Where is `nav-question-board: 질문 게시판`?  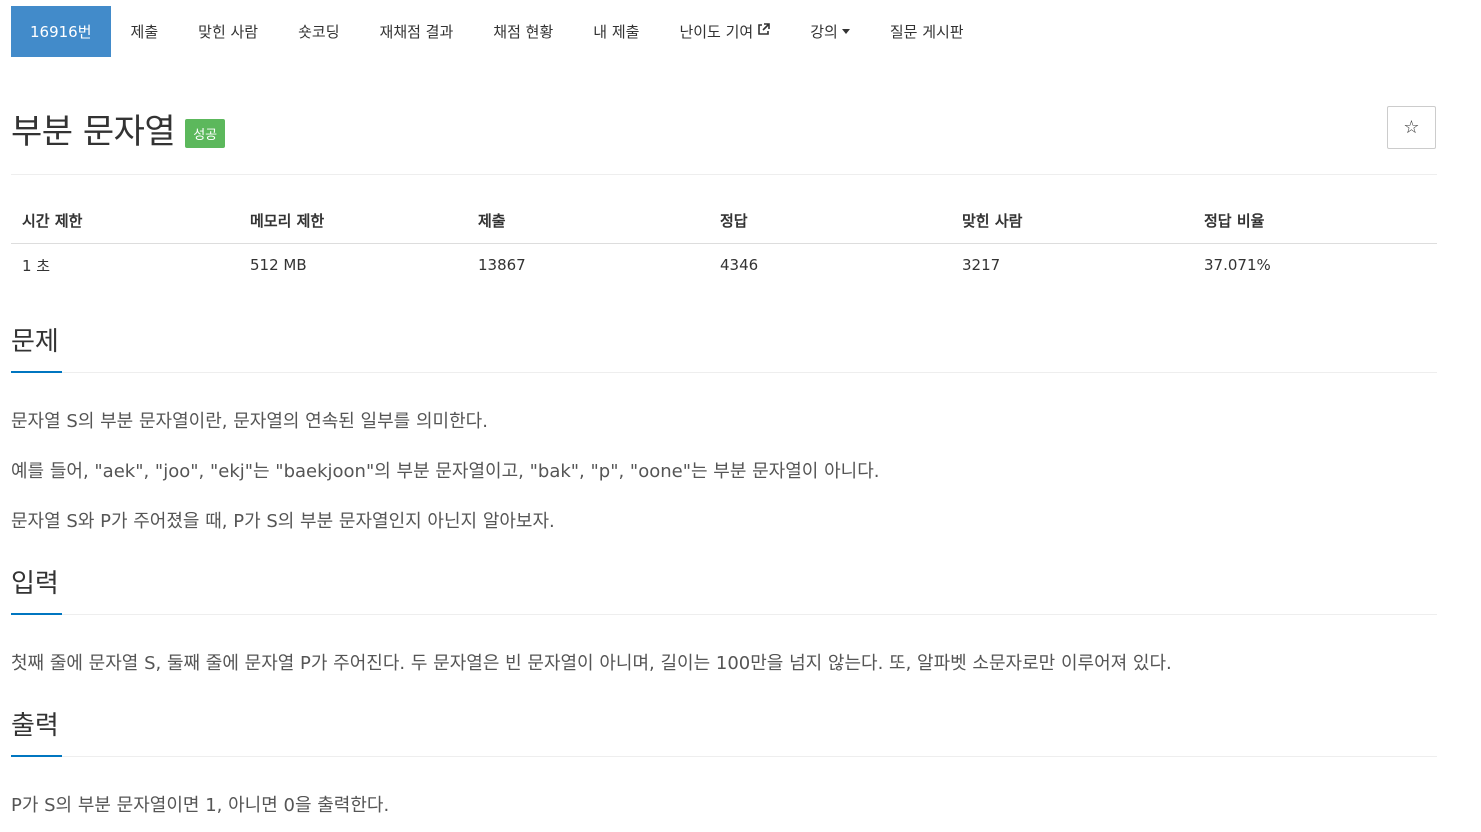
nav-question-board: 질문 게시판 is located at coordinates (927, 31).